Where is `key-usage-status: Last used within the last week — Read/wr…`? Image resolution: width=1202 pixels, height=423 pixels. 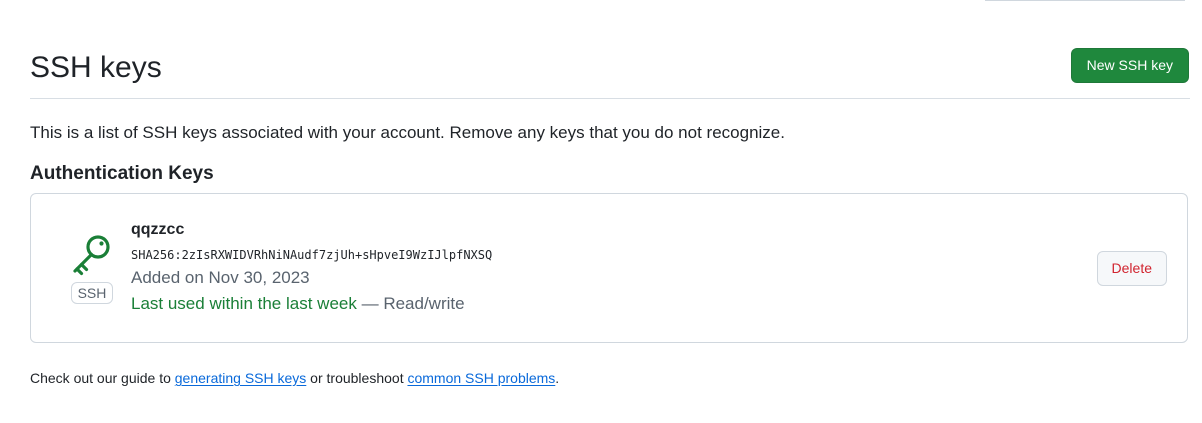 key-usage-status: Last used within the last week — Read/wr… is located at coordinates (311, 304).